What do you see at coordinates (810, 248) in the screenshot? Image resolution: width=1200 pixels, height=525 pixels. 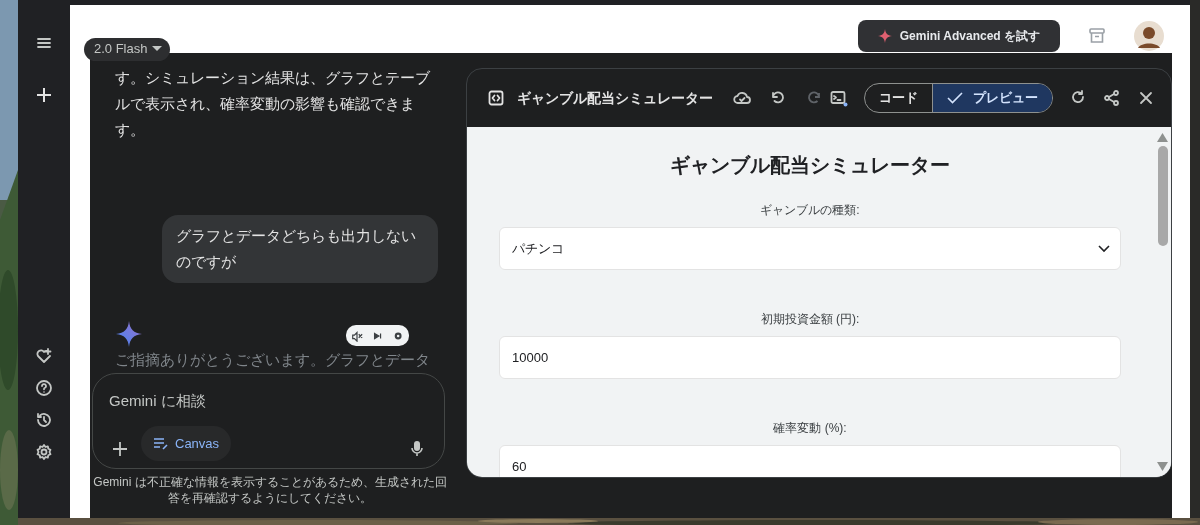 I see `select-field: パチンコ` at bounding box center [810, 248].